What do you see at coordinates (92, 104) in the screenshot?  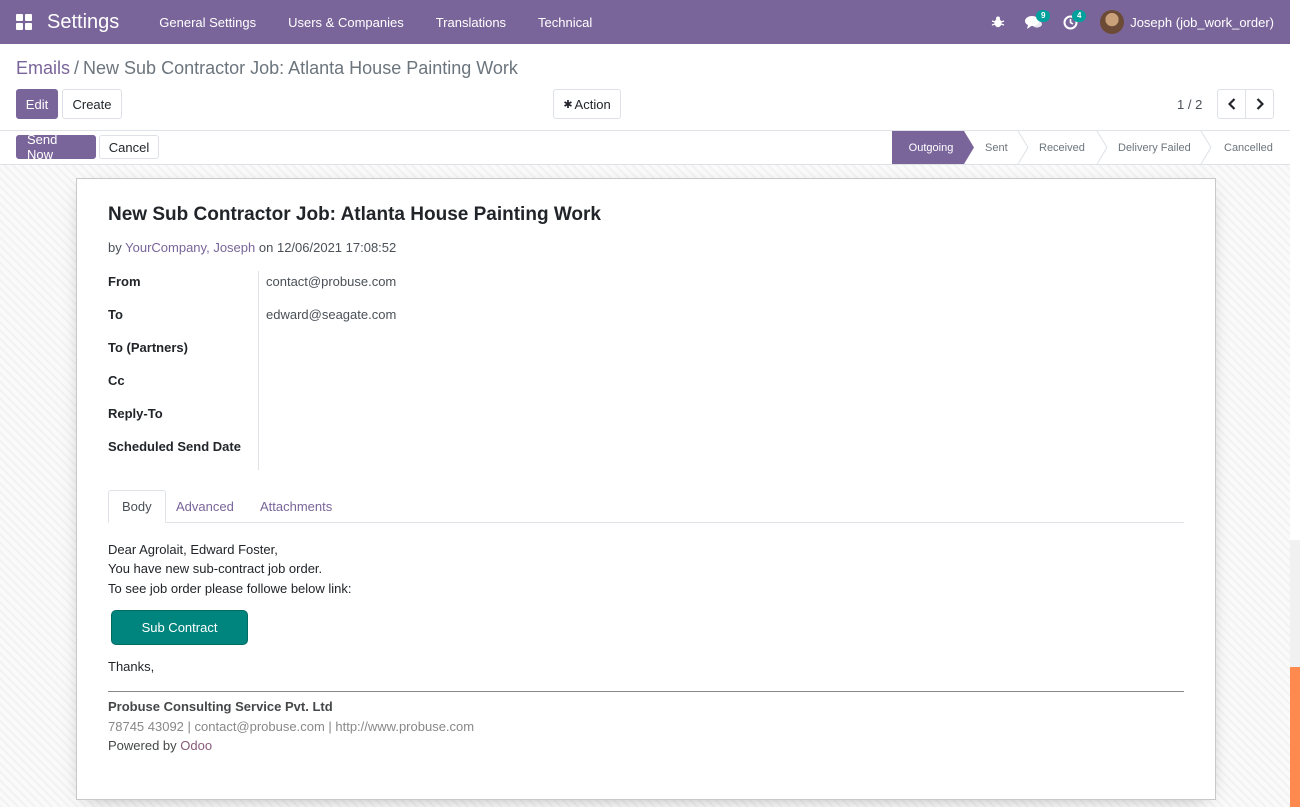 I see `create-button: Create` at bounding box center [92, 104].